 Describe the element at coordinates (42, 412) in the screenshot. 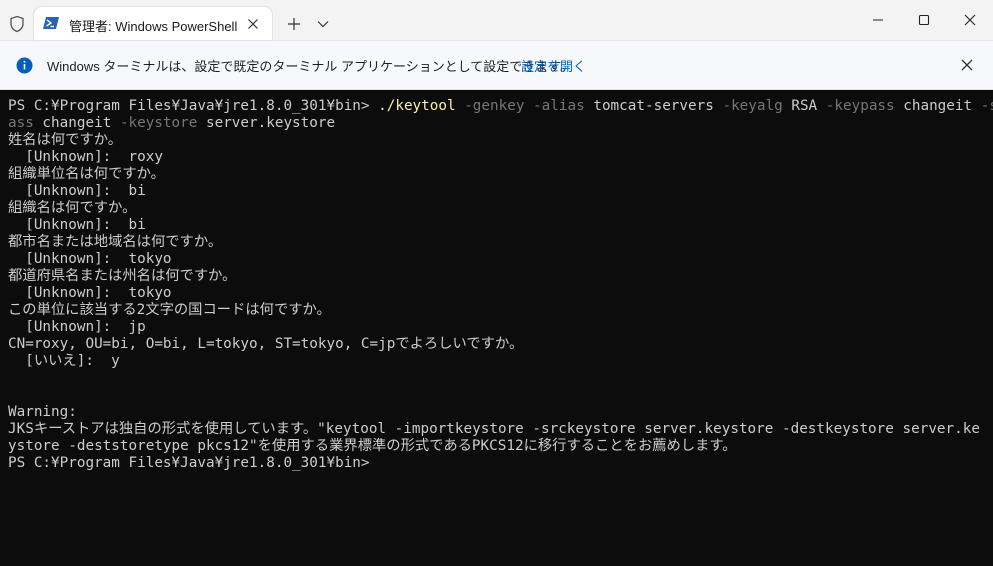

I see `terminal-line: Warning:` at that location.